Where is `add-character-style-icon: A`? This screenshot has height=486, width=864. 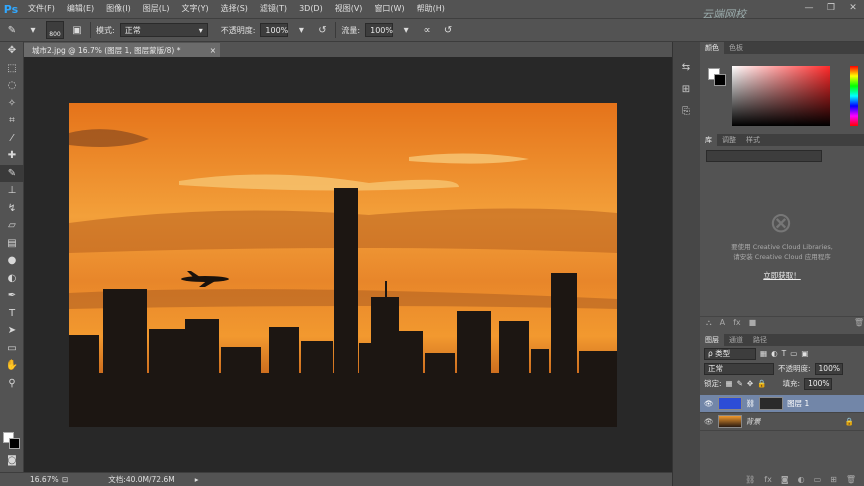 add-character-style-icon: A is located at coordinates (722, 322).